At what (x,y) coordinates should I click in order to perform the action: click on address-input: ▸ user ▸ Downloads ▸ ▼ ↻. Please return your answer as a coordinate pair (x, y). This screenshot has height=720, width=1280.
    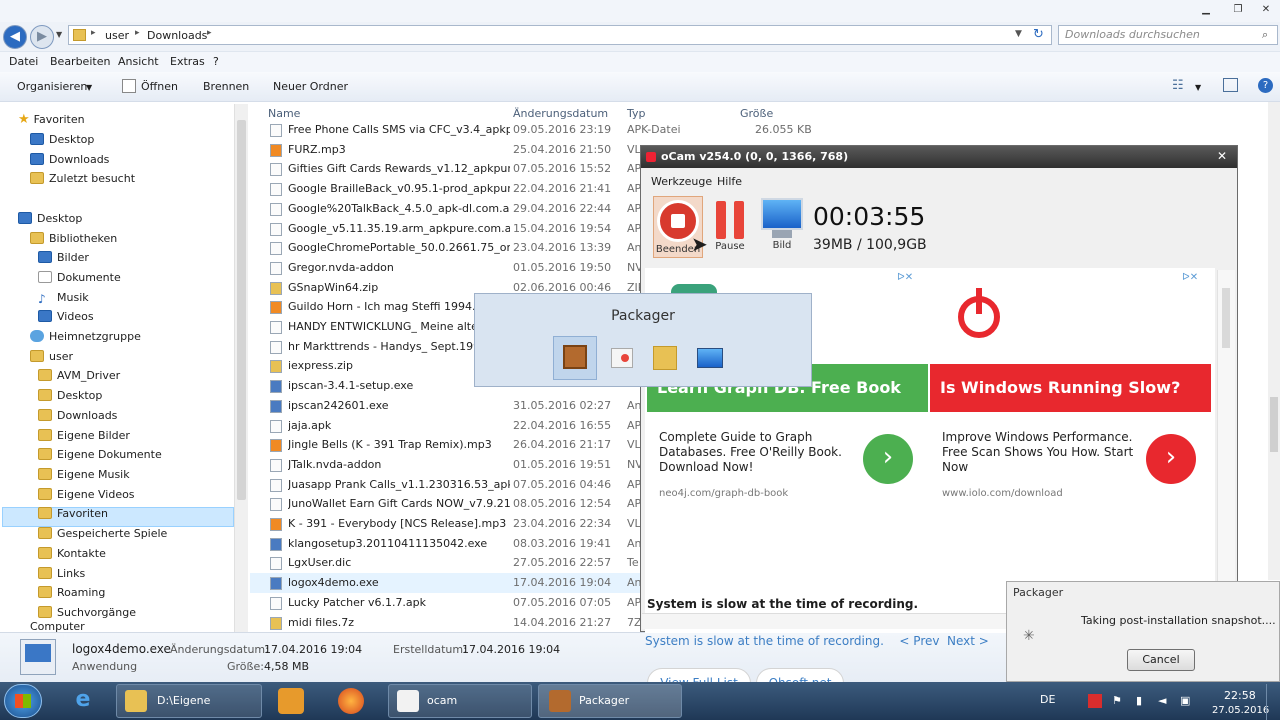
    Looking at the image, I should click on (560, 35).